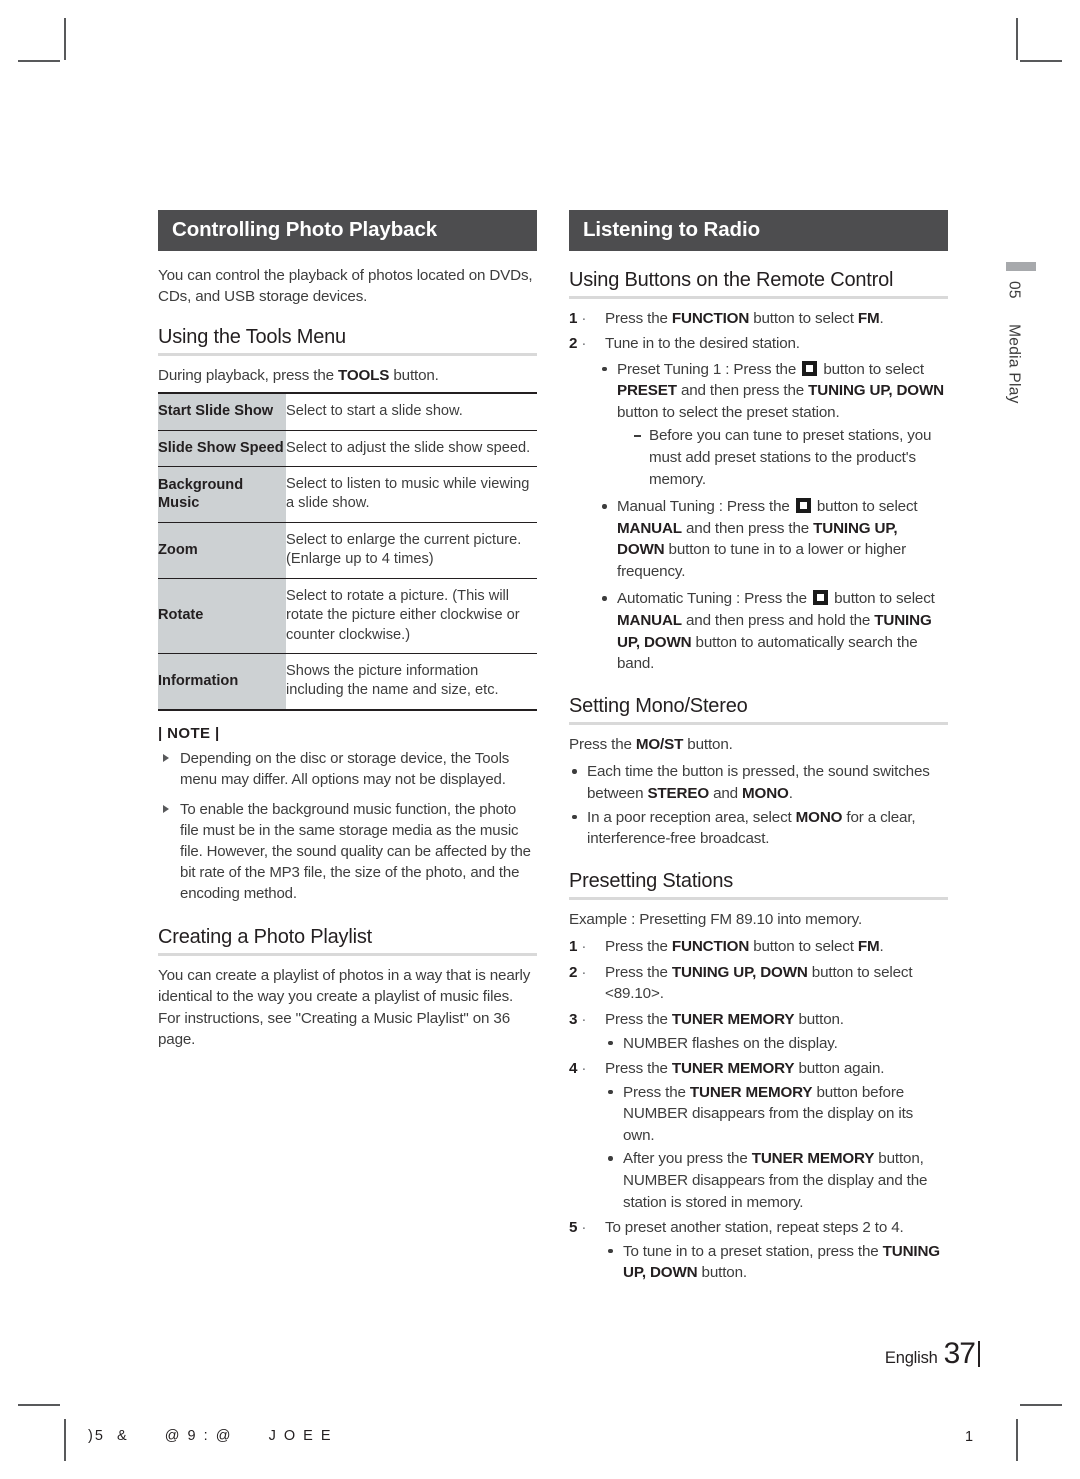 This screenshot has width=1080, height=1479. Describe the element at coordinates (210, 1436) in the screenshot. I see `print-strip-text: )5 & @ 9 : @ J O E E` at that location.